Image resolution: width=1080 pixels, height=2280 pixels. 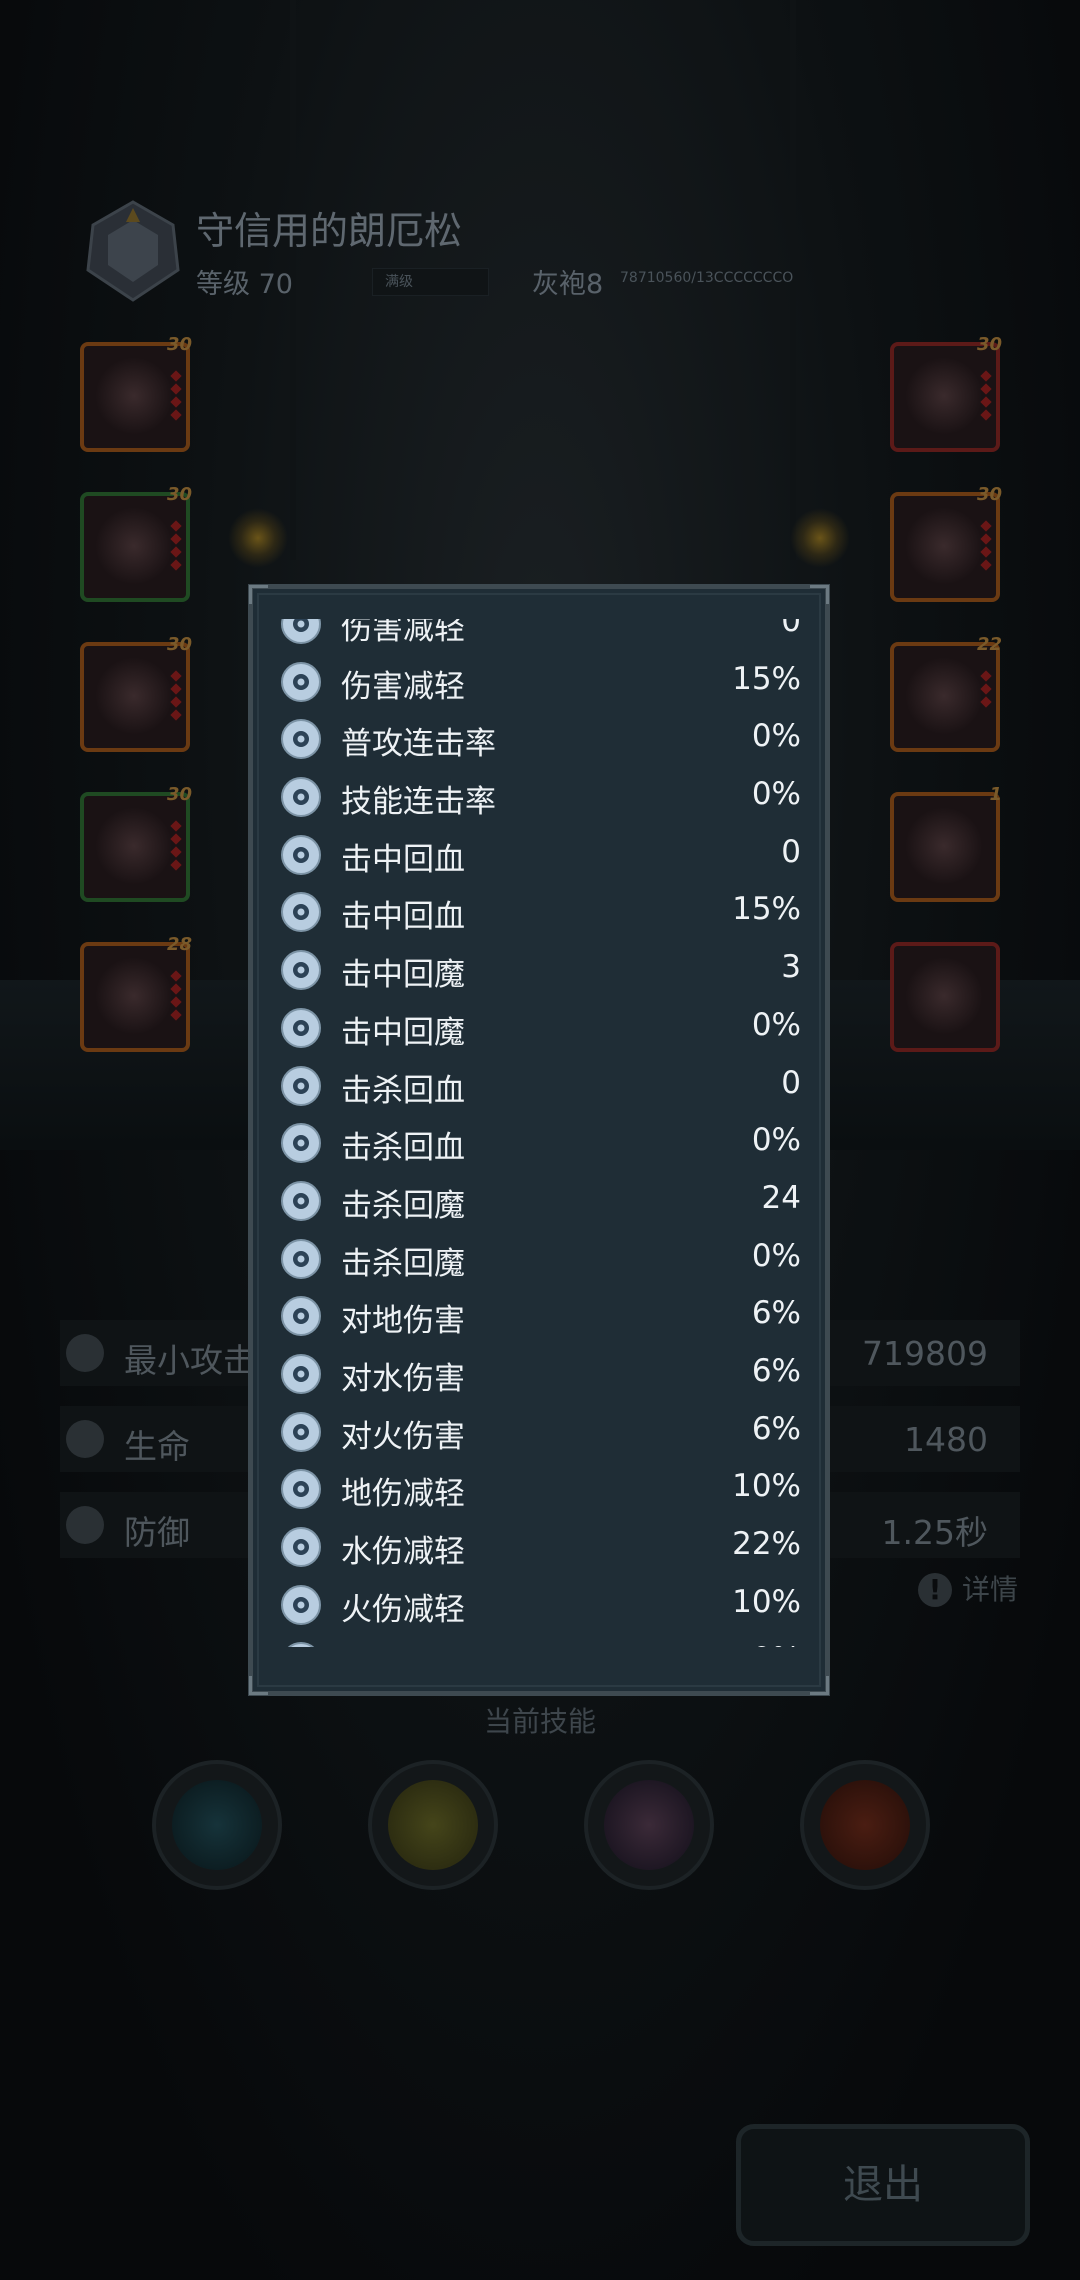 I want to click on ring-icon, so click(x=944, y=546).